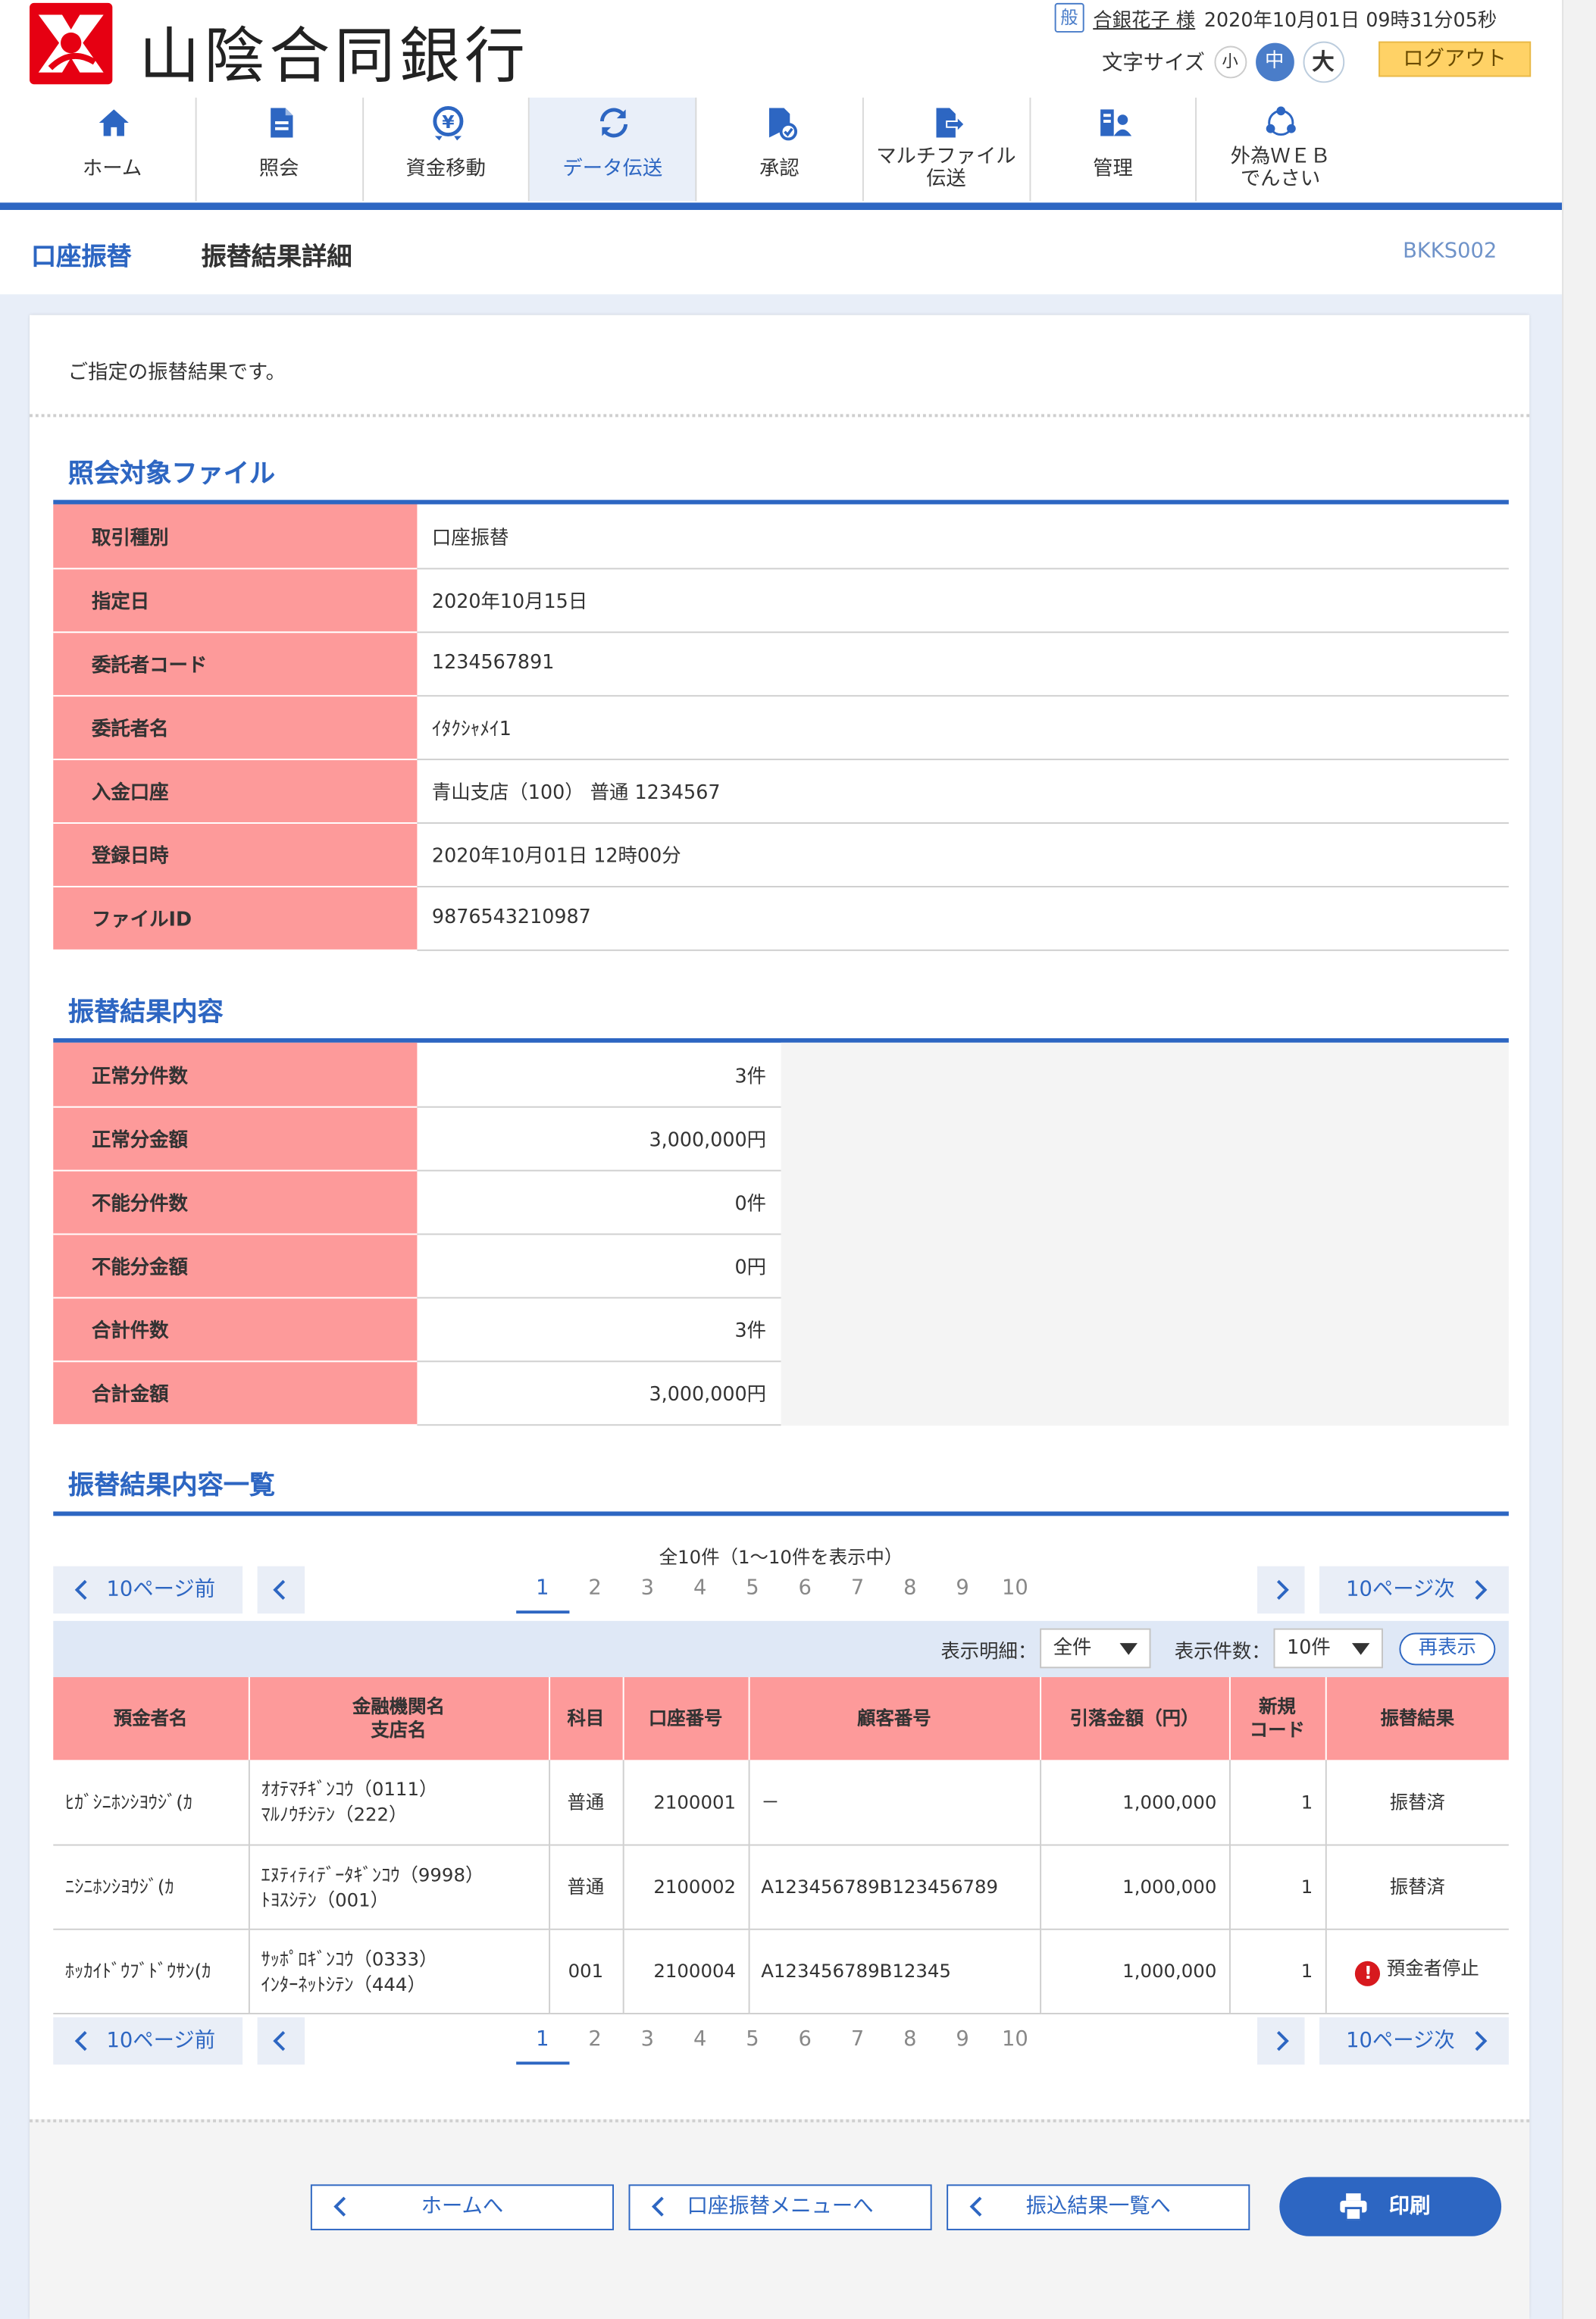 The width and height of the screenshot is (1596, 2319). Describe the element at coordinates (151, 1971) in the screenshot. I see `depositor-cell: ﾎｯｶｲﾄﾞｳﾌﾞﾄﾞｳｻﾝ(ｶ` at that location.